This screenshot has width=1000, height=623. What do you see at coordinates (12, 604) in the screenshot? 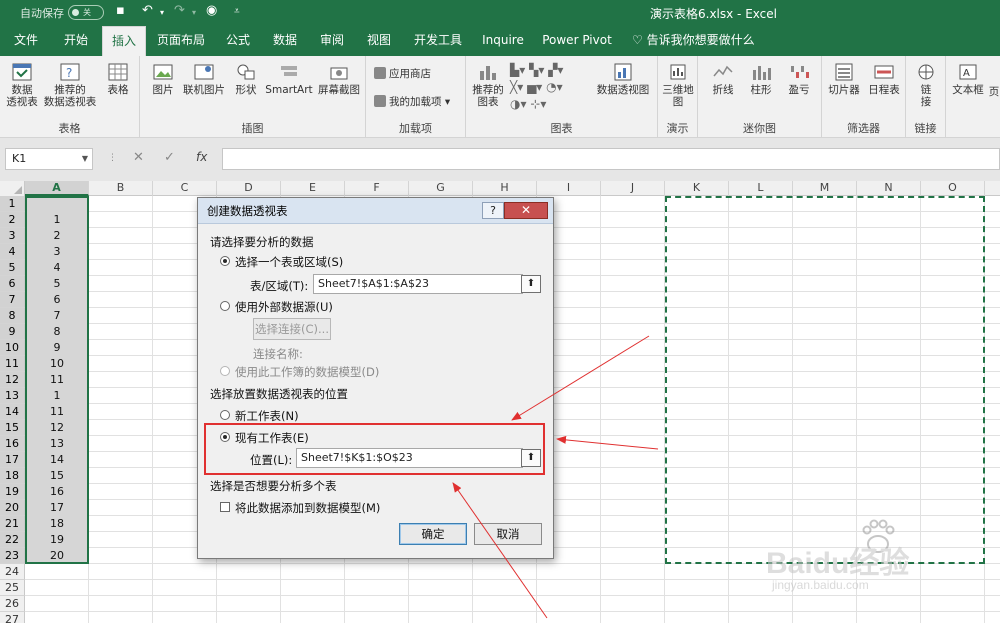
I see `row-header: 26` at bounding box center [12, 604].